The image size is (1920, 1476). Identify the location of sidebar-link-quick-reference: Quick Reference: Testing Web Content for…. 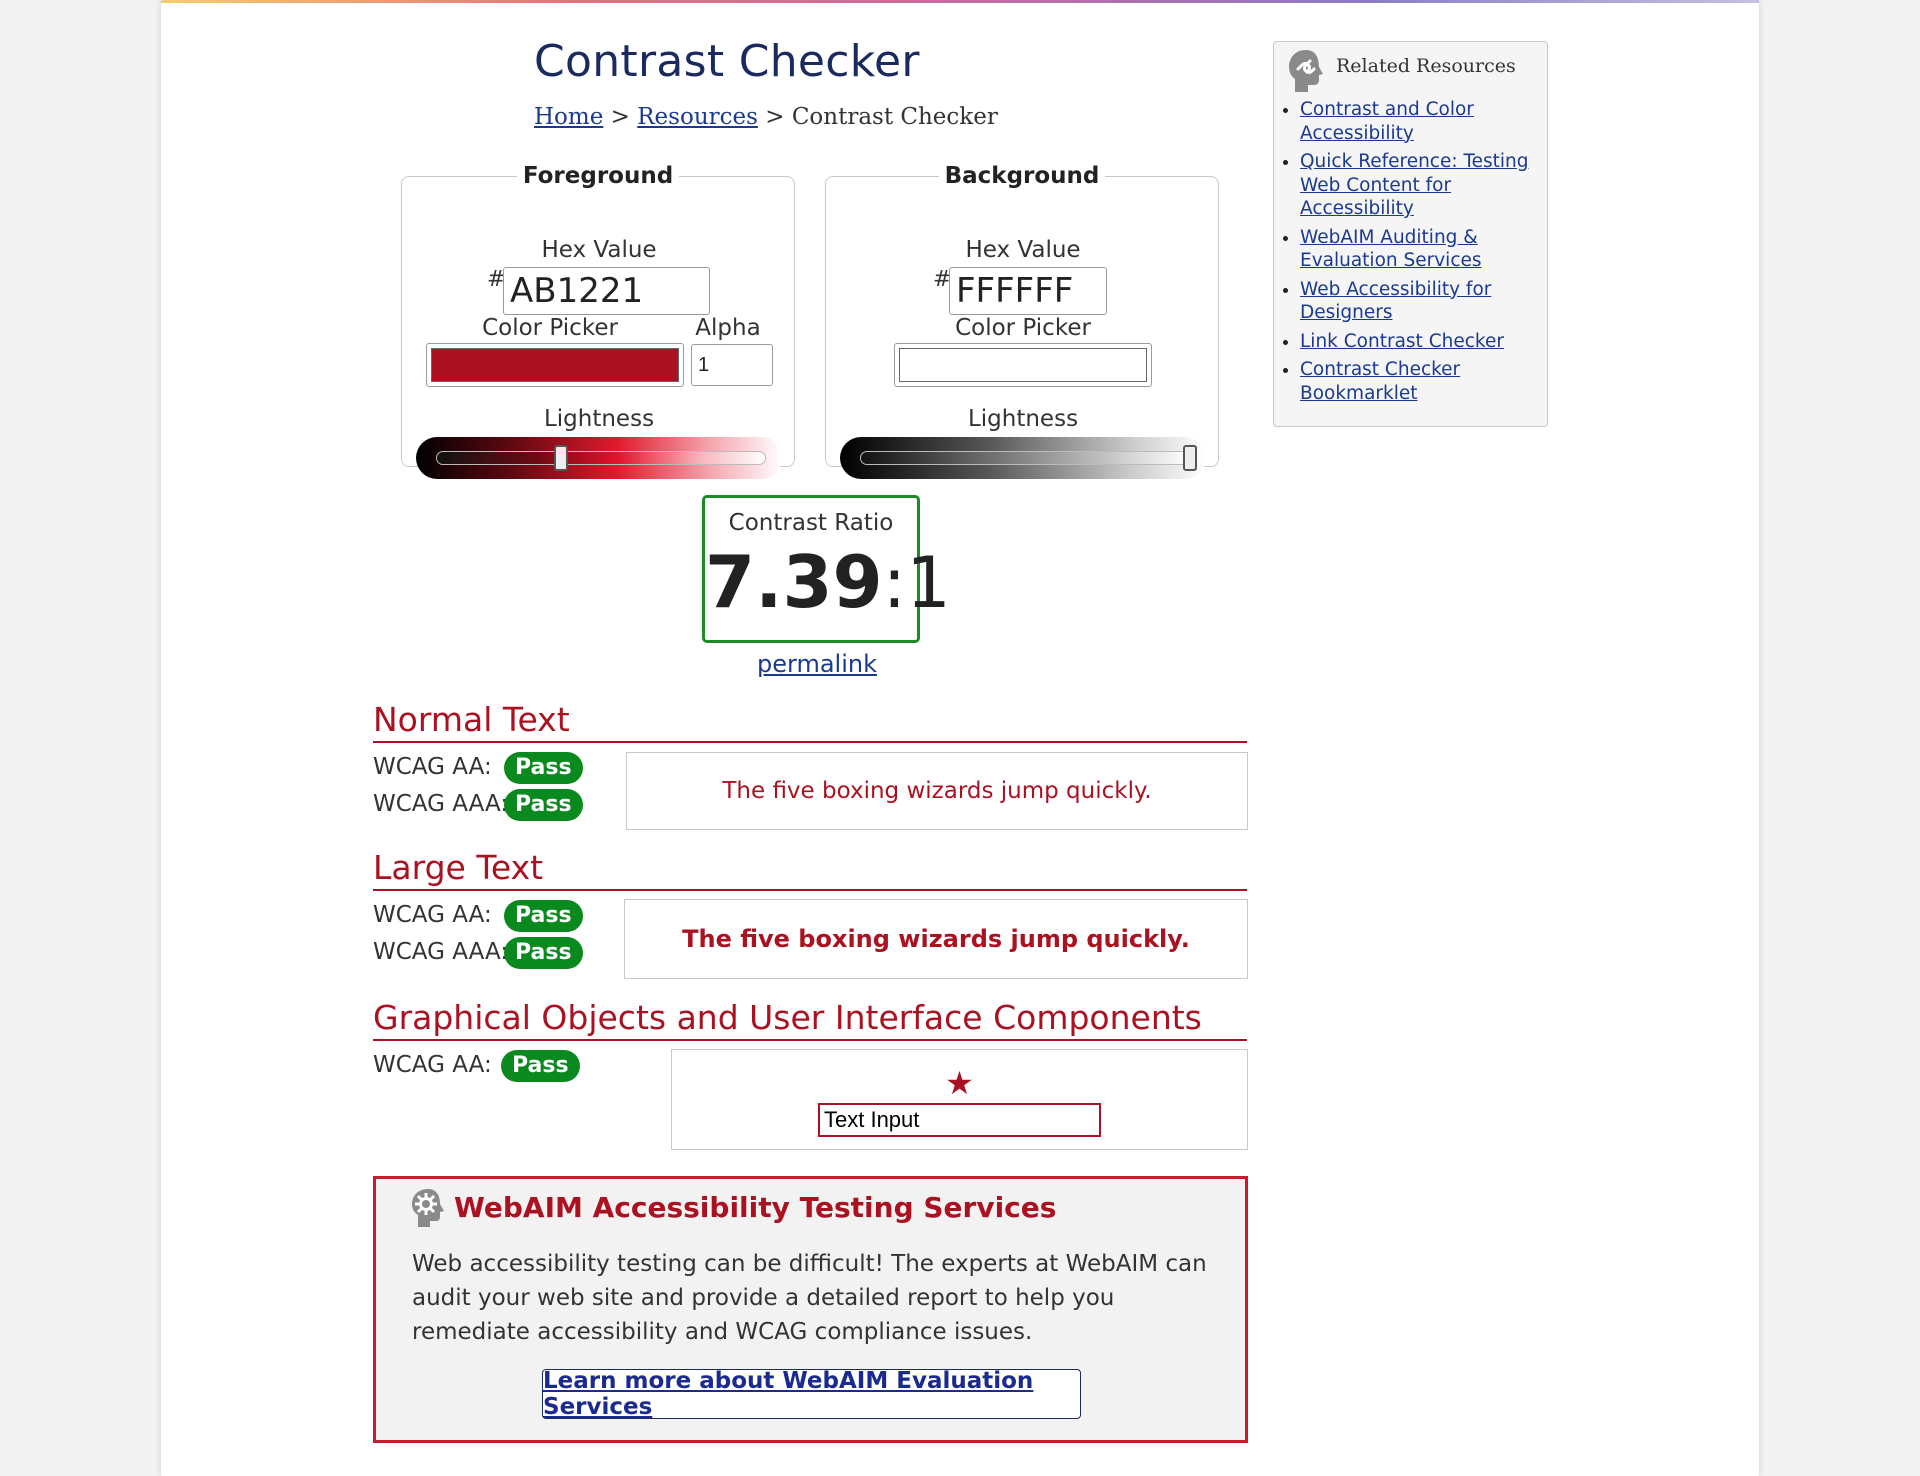
(1414, 185).